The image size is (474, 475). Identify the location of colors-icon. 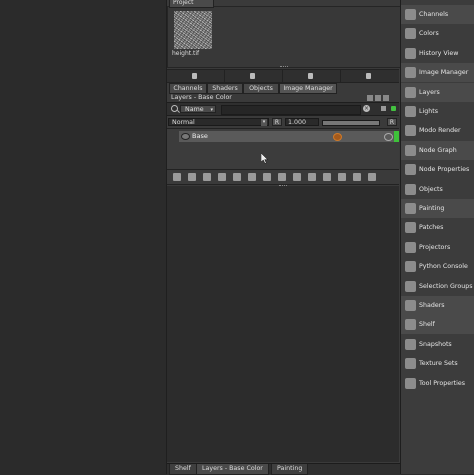
(410, 34).